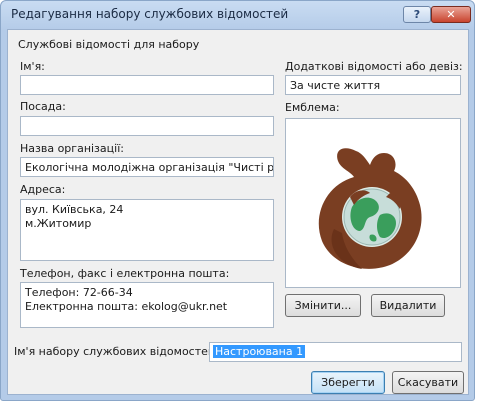  Describe the element at coordinates (408, 305) in the screenshot. I see `delete-emblem-button: Видалити` at that location.